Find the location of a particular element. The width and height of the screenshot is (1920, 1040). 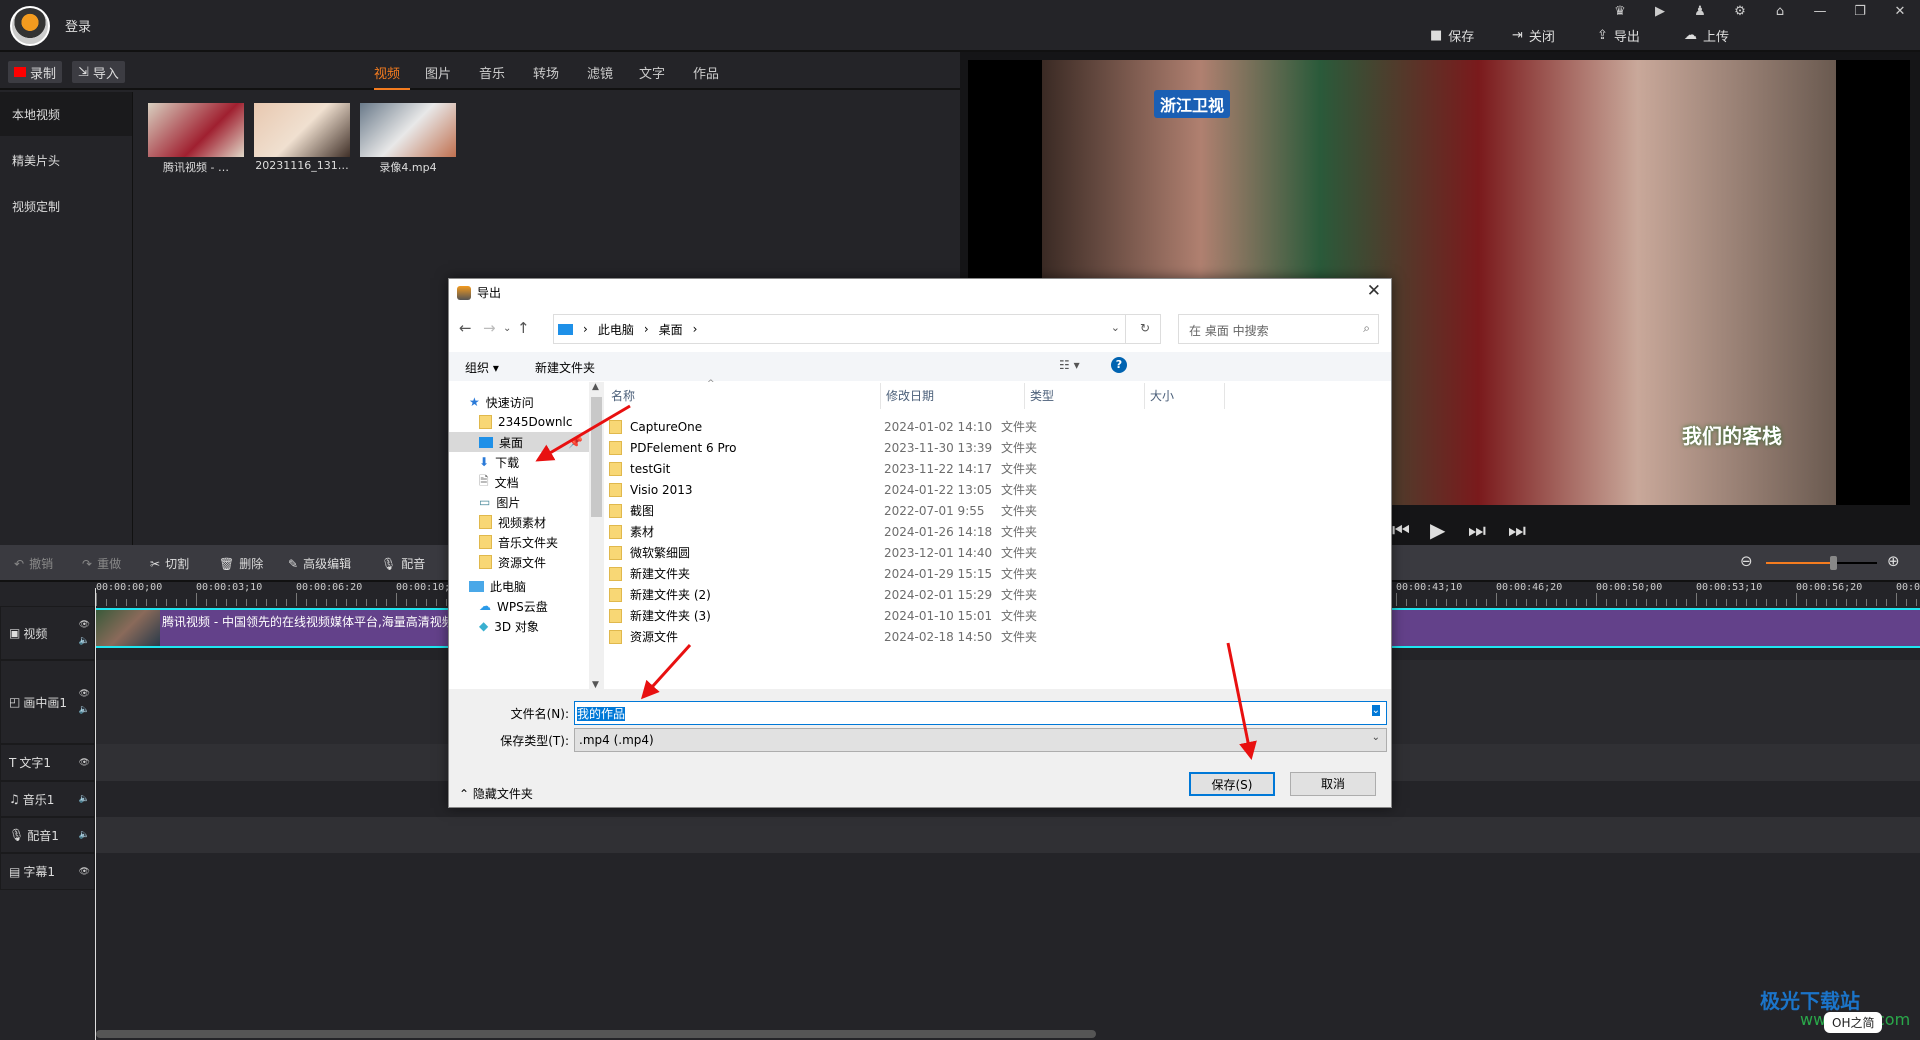

save-button: ■ 保存 is located at coordinates (1452, 35).